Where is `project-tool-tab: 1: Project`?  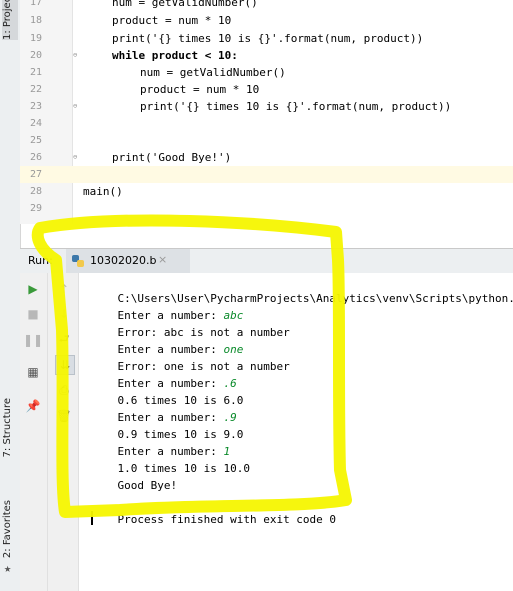
project-tool-tab: 1: Project is located at coordinates (10, 20).